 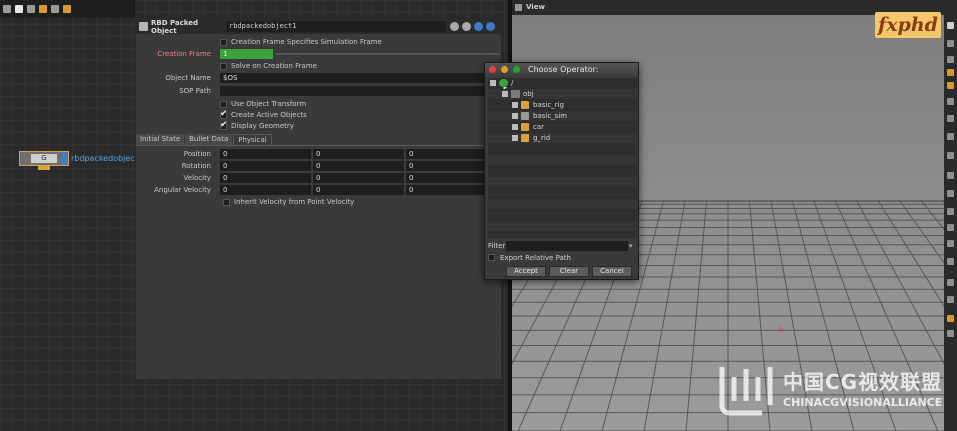 What do you see at coordinates (226, 202) in the screenshot?
I see `inherit-velocity-checkbox` at bounding box center [226, 202].